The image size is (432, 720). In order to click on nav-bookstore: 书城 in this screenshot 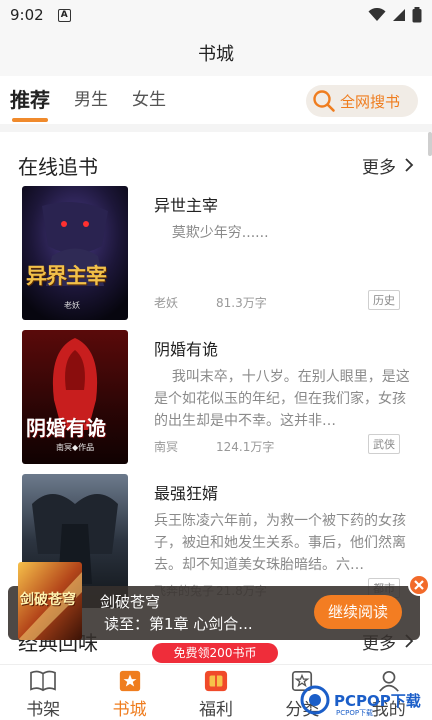, I will do `click(129, 692)`.